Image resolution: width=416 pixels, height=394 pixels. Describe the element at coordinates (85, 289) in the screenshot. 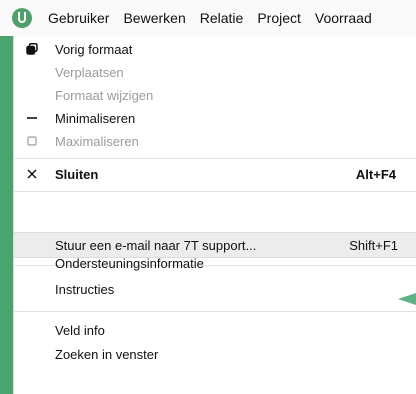

I see `menu-item-label: Instructies` at that location.